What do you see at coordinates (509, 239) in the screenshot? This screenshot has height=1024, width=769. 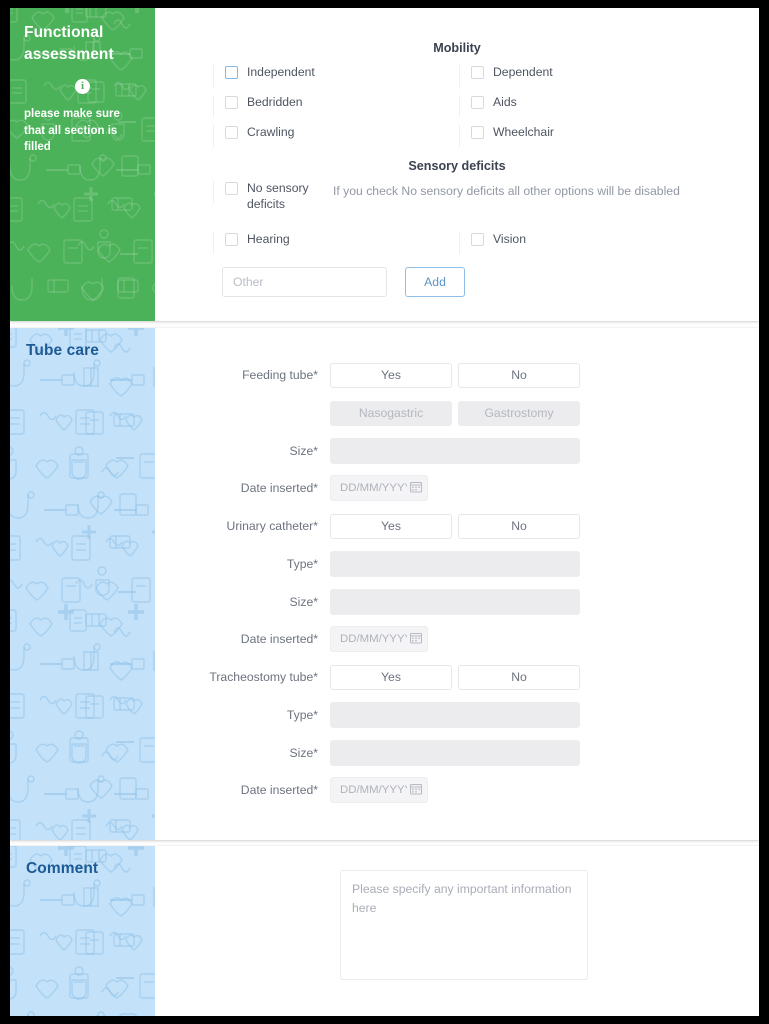 I see `checkbox-label-vision: Vision` at bounding box center [509, 239].